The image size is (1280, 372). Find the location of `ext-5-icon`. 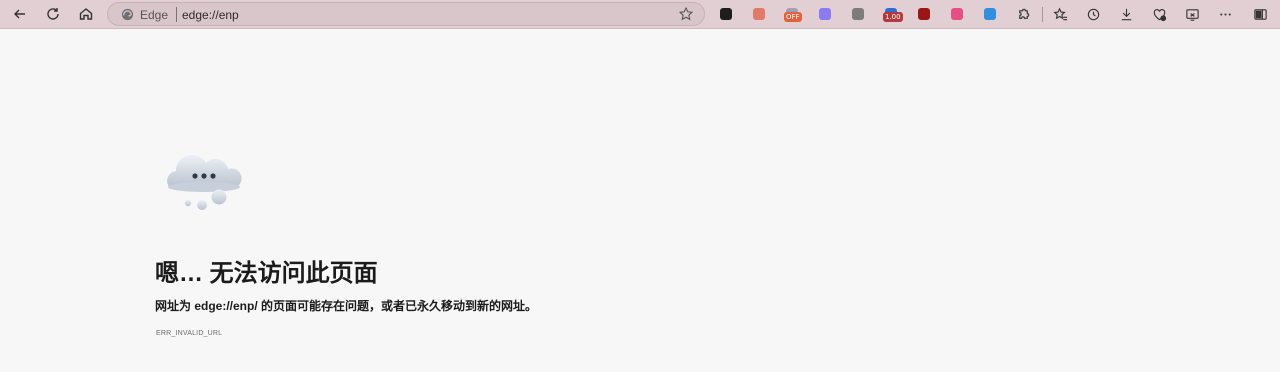

ext-5-icon is located at coordinates (858, 14).